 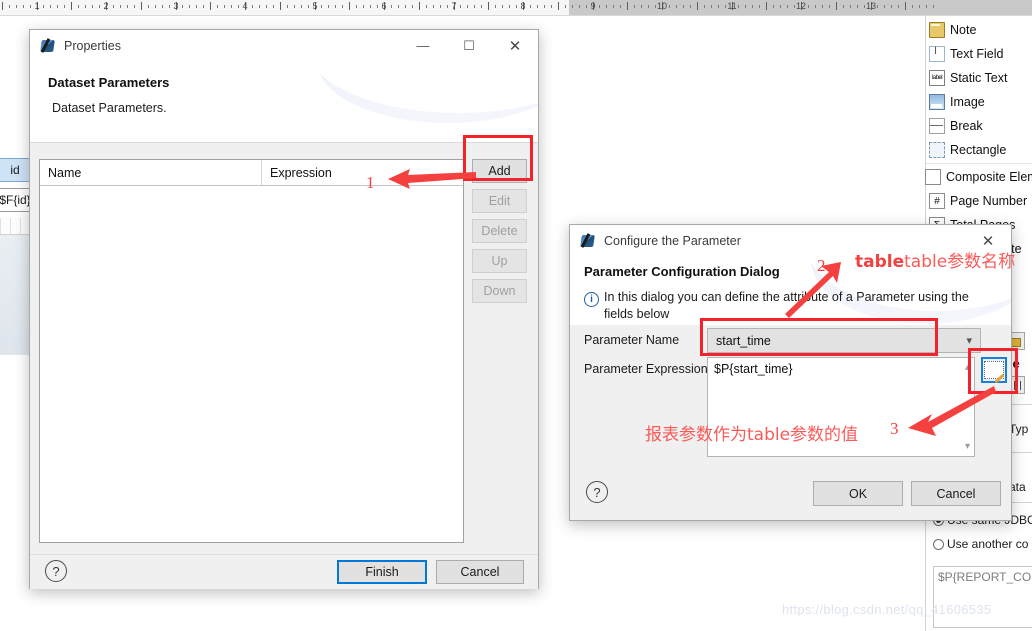 What do you see at coordinates (937, 78) in the screenshot?
I see `static-text-icon: label` at bounding box center [937, 78].